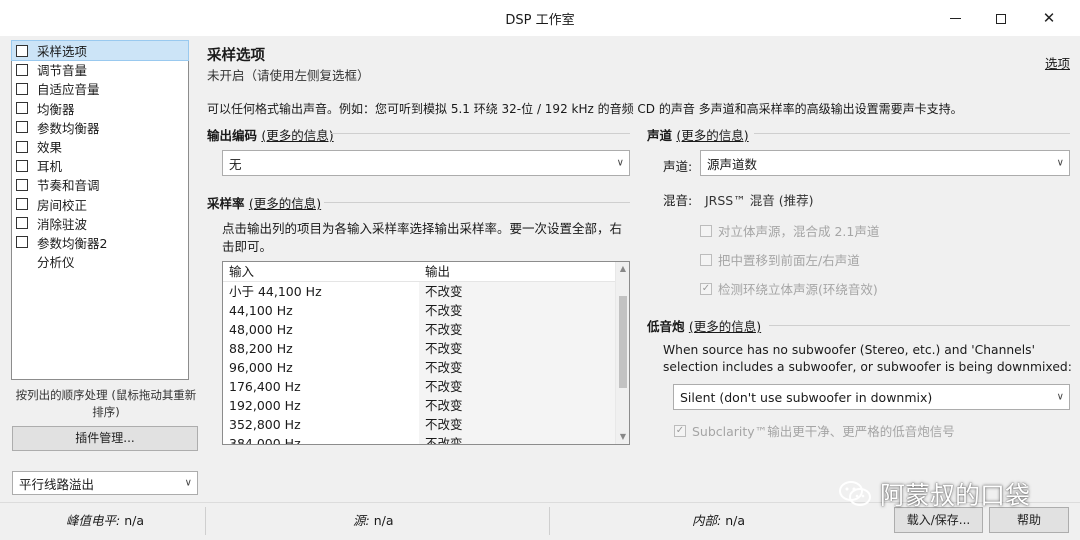 Image resolution: width=1080 pixels, height=540 pixels. I want to click on table-row: 小于 44,100 Hz 不改变, so click(419, 291).